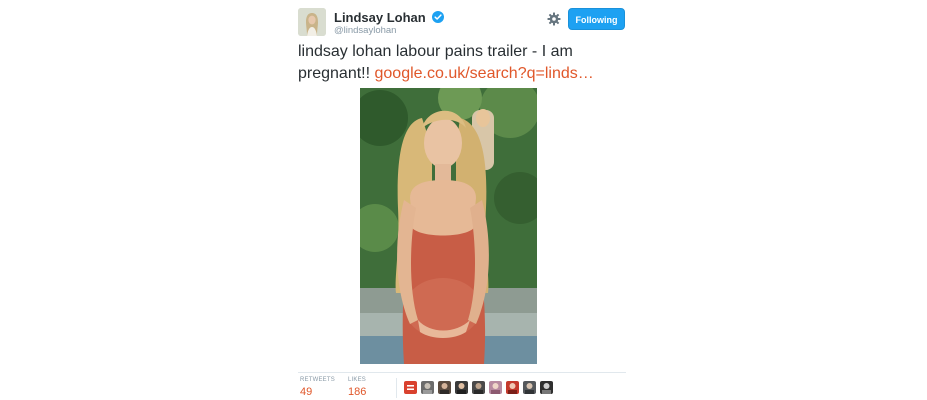 The height and width of the screenshot is (400, 927). I want to click on retweets-count: 49, so click(317, 392).